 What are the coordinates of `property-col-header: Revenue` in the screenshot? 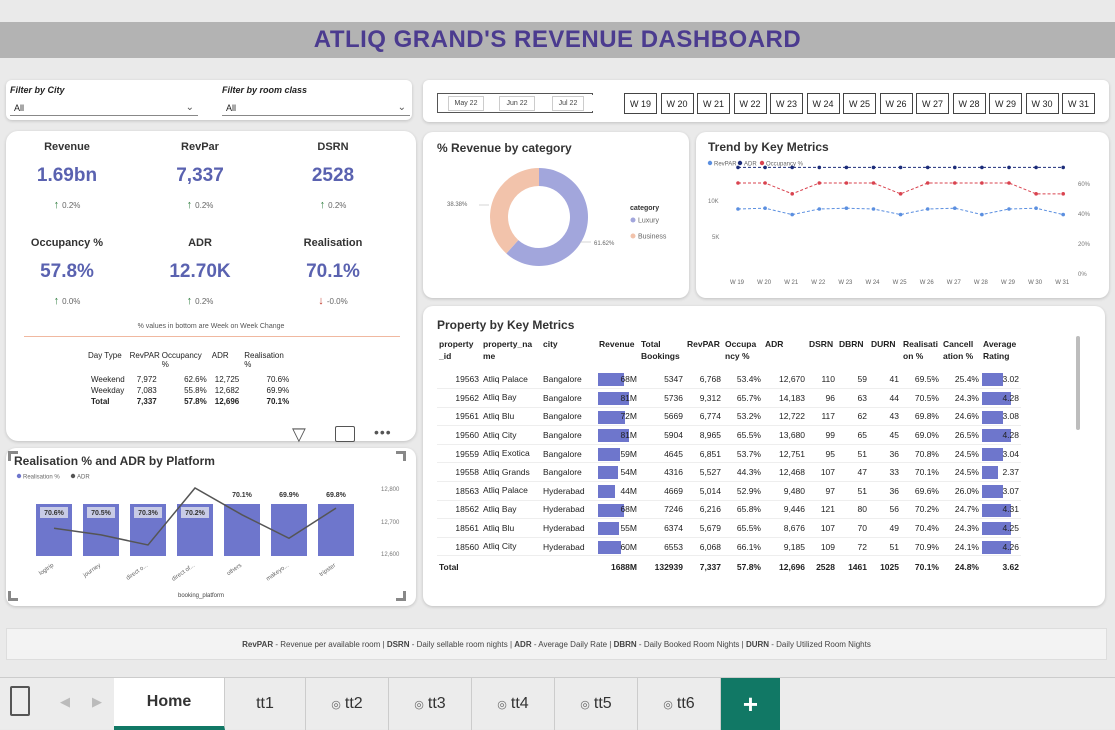 It's located at (618, 354).